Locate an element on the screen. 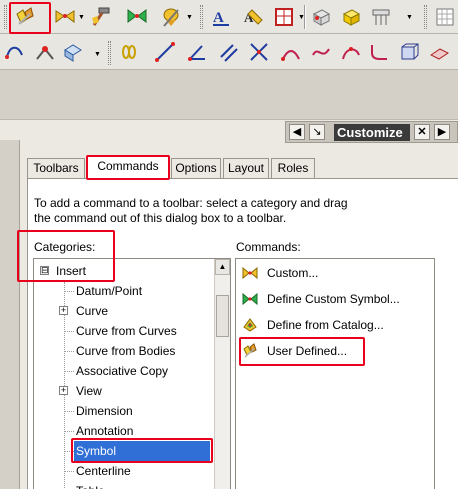 This screenshot has width=458, height=489. angle-icon is located at coordinates (197, 52).